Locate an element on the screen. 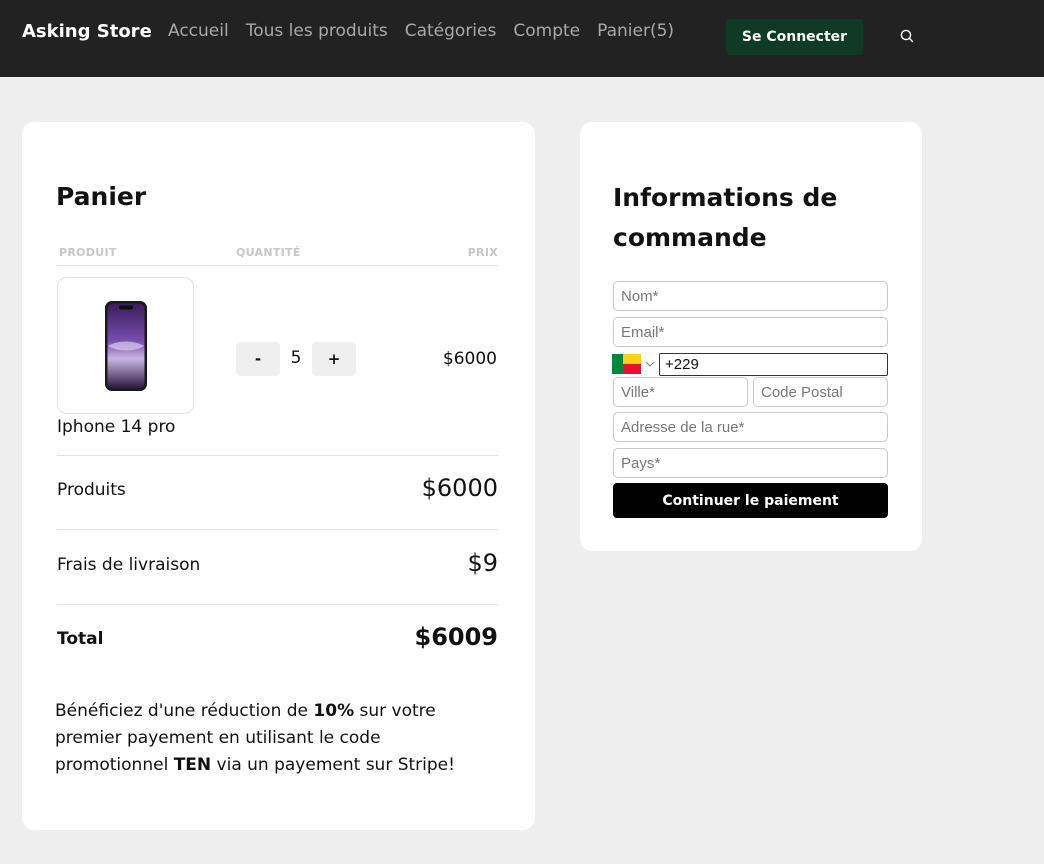  iphone-icon is located at coordinates (126, 346).